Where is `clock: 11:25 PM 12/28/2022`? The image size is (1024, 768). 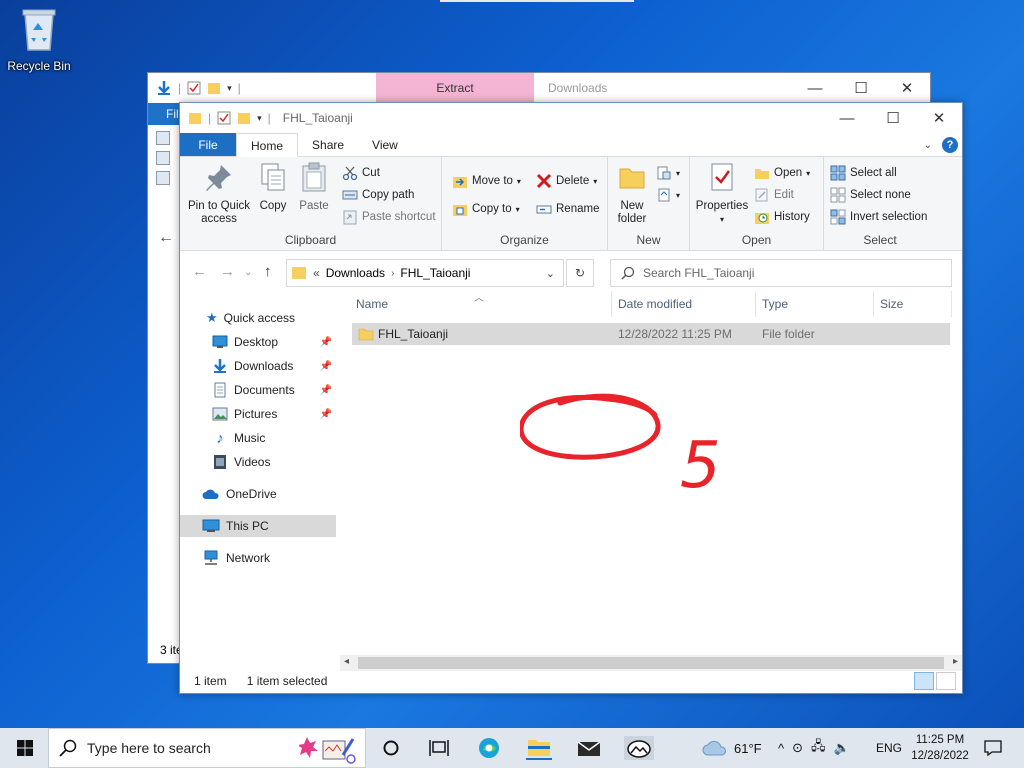 clock: 11:25 PM 12/28/2022 is located at coordinates (940, 748).